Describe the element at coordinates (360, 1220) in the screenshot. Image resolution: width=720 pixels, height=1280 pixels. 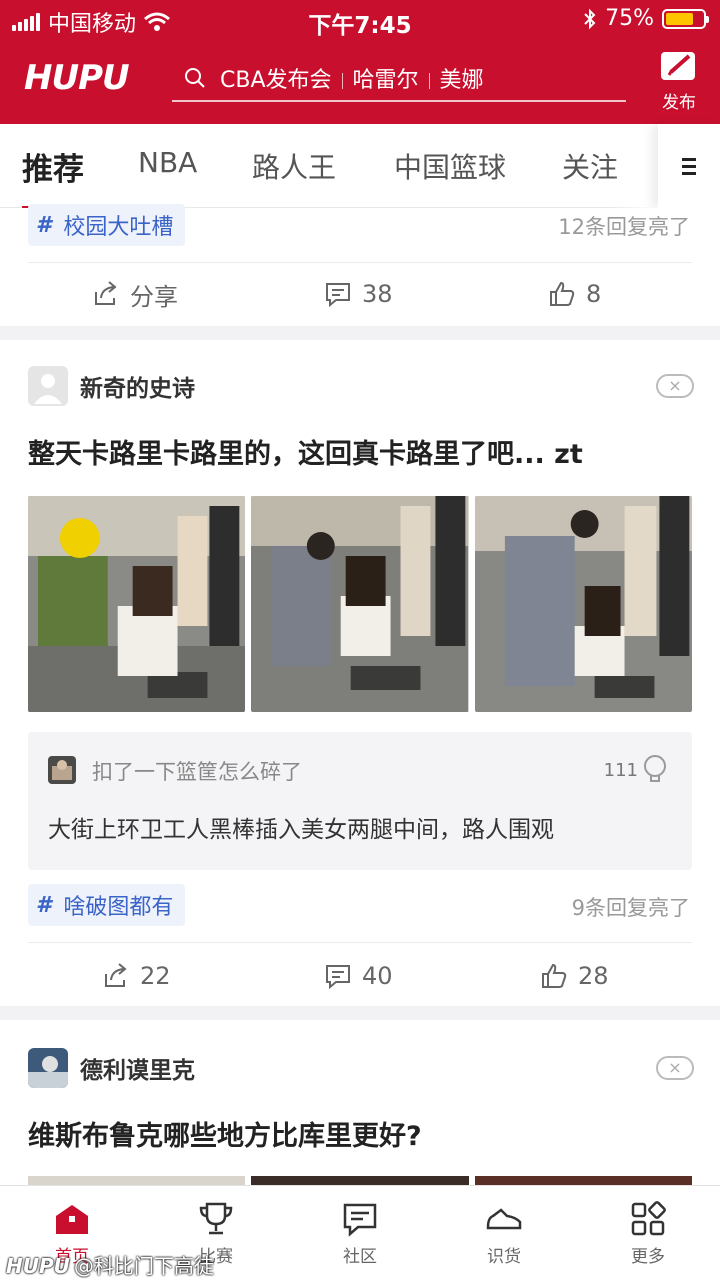
I see `chat-icon` at that location.